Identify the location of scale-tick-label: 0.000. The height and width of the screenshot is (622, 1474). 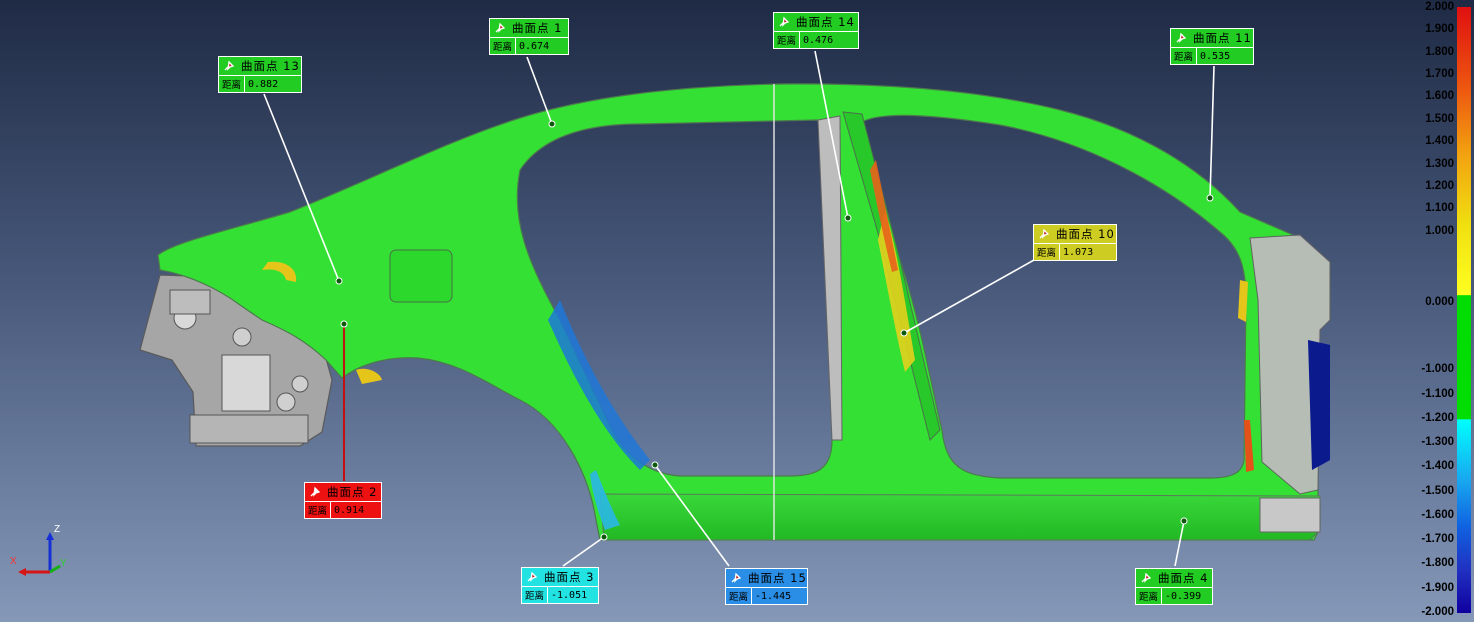
(1439, 302).